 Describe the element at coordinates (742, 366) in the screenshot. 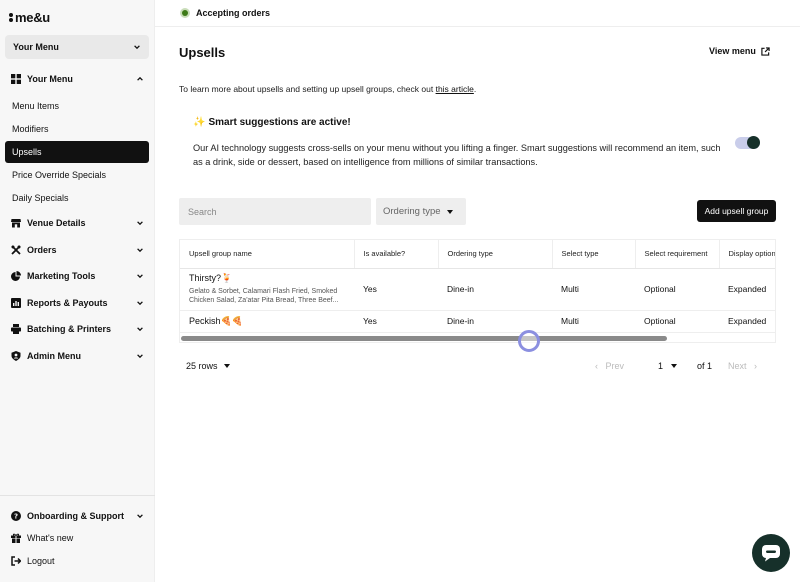

I see `next-page-button: Next ›` at that location.